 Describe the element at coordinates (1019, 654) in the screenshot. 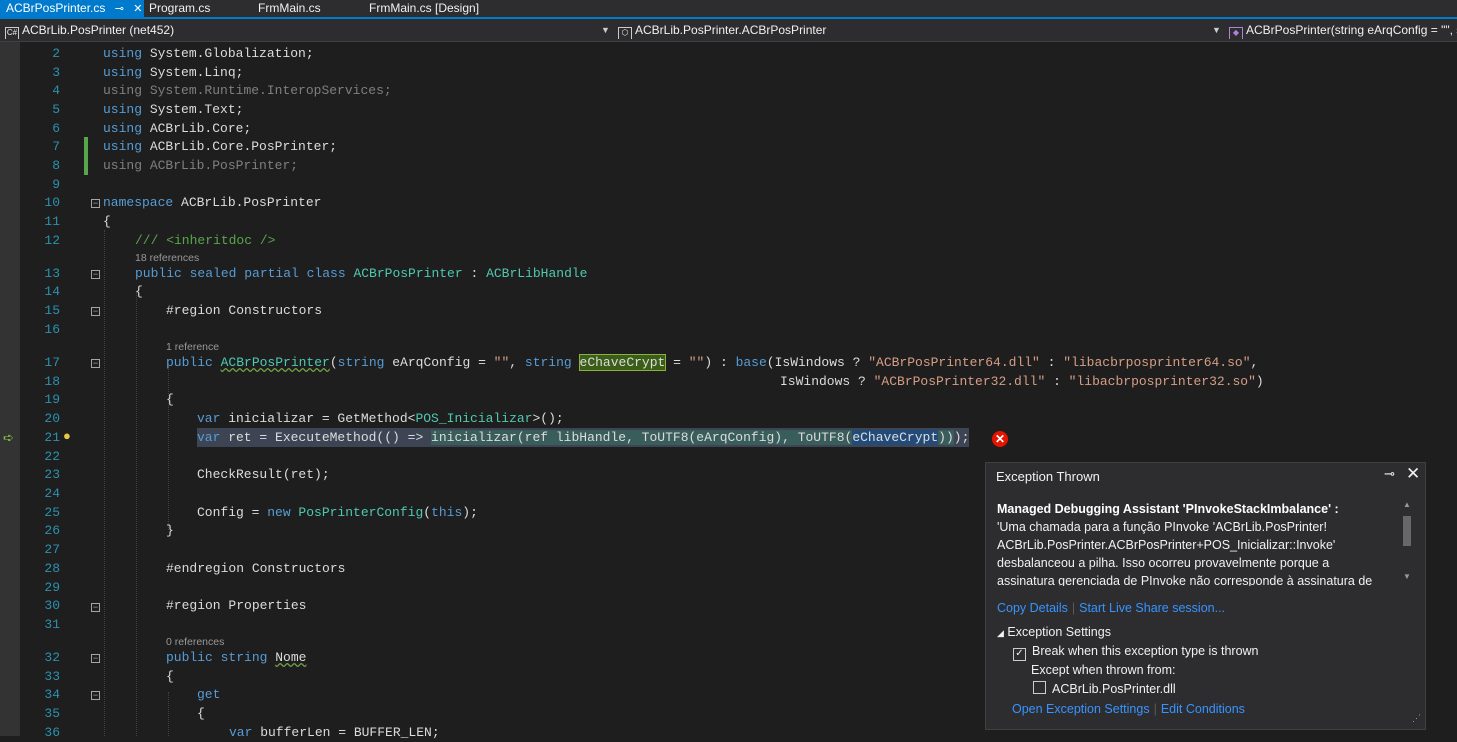

I see `break-when-checkbox: ✓` at that location.